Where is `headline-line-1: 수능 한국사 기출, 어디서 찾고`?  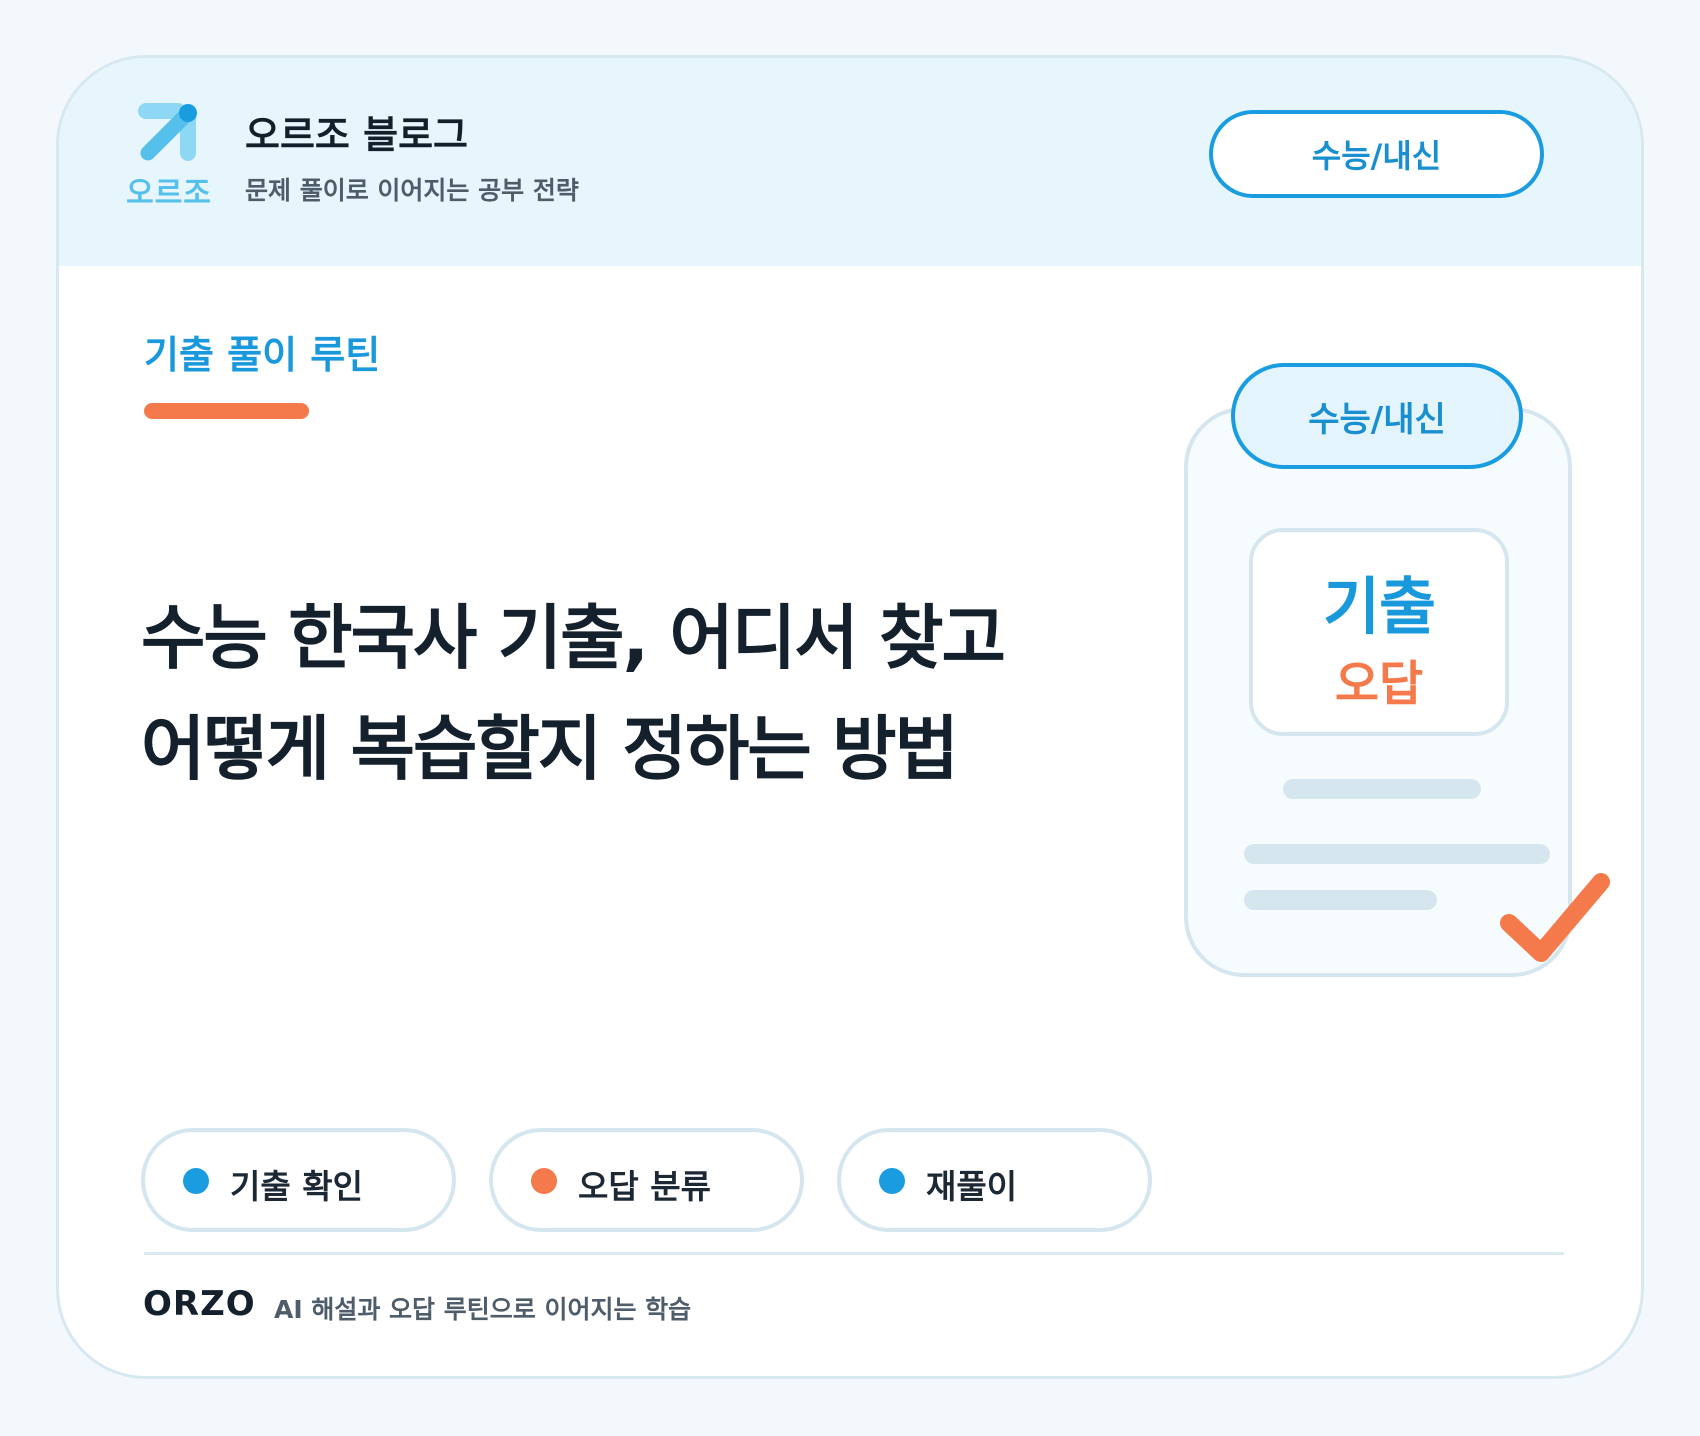
headline-line-1: 수능 한국사 기출, 어디서 찾고 is located at coordinates (573, 638).